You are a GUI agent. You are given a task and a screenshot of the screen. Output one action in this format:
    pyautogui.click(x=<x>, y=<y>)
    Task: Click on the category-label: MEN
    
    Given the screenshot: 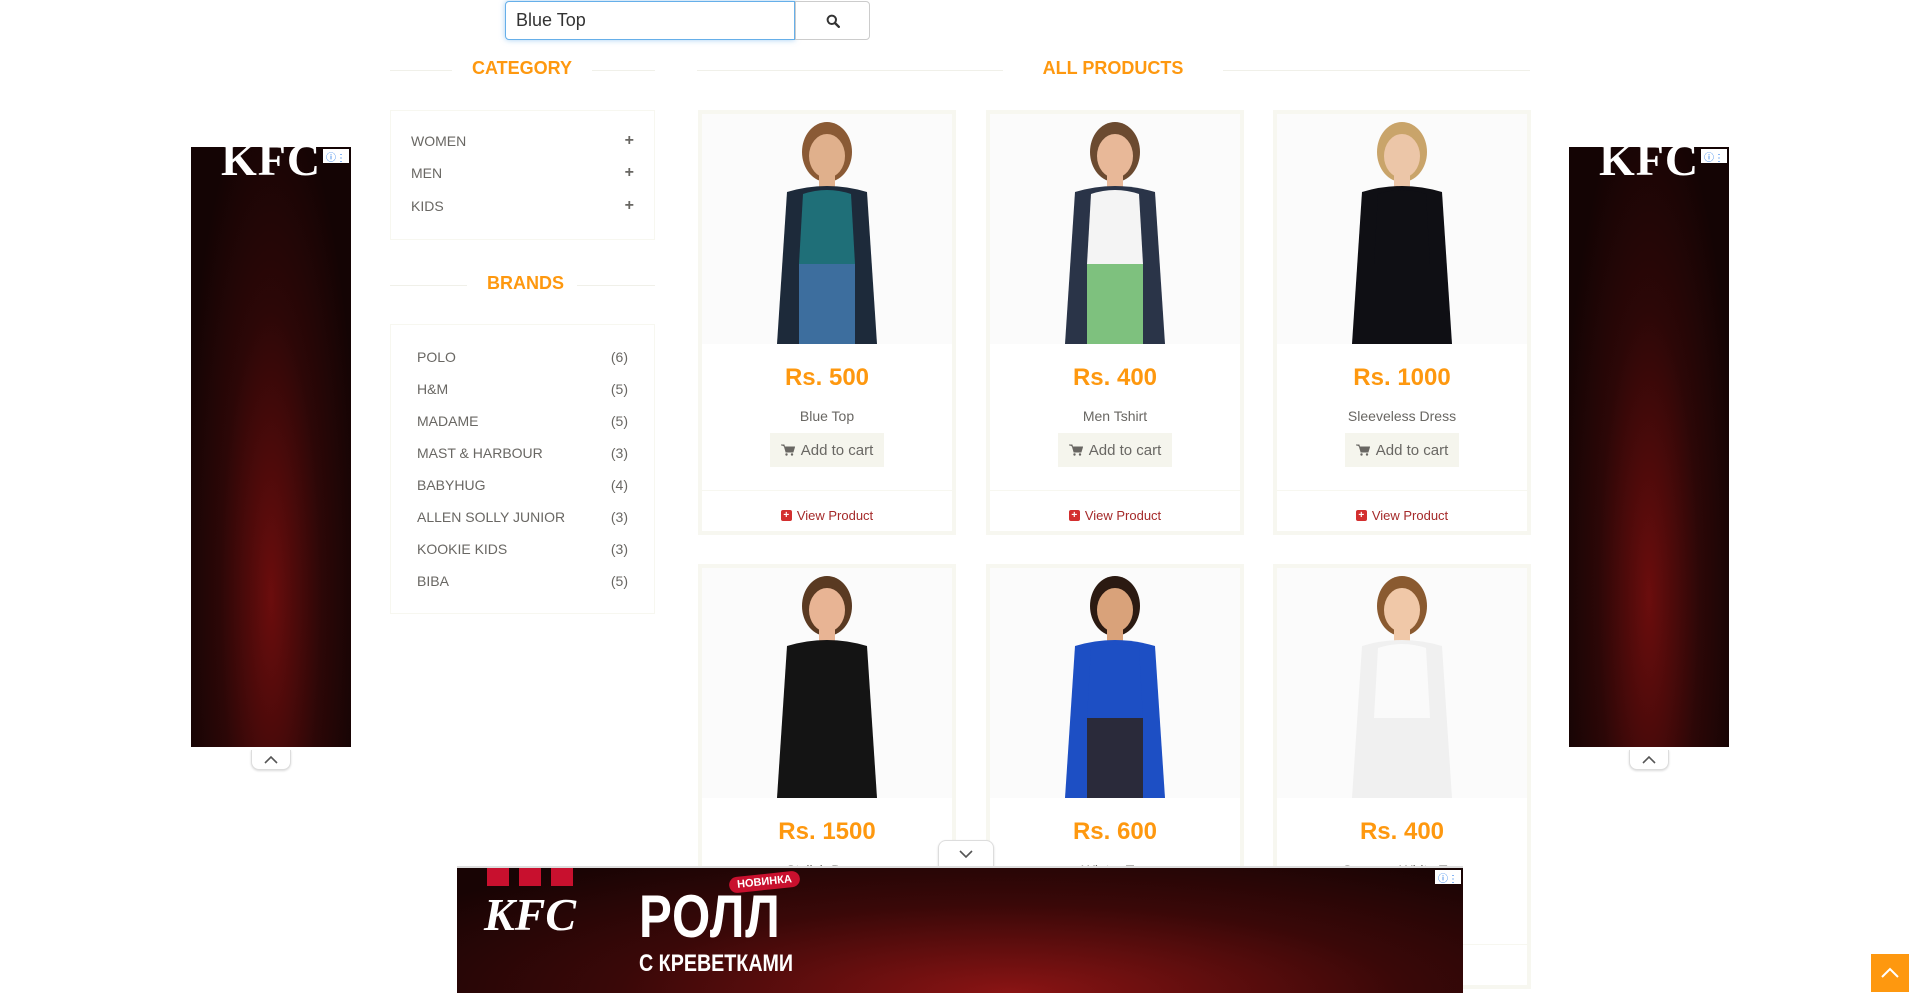 What is the action you would take?
    pyautogui.click(x=427, y=173)
    